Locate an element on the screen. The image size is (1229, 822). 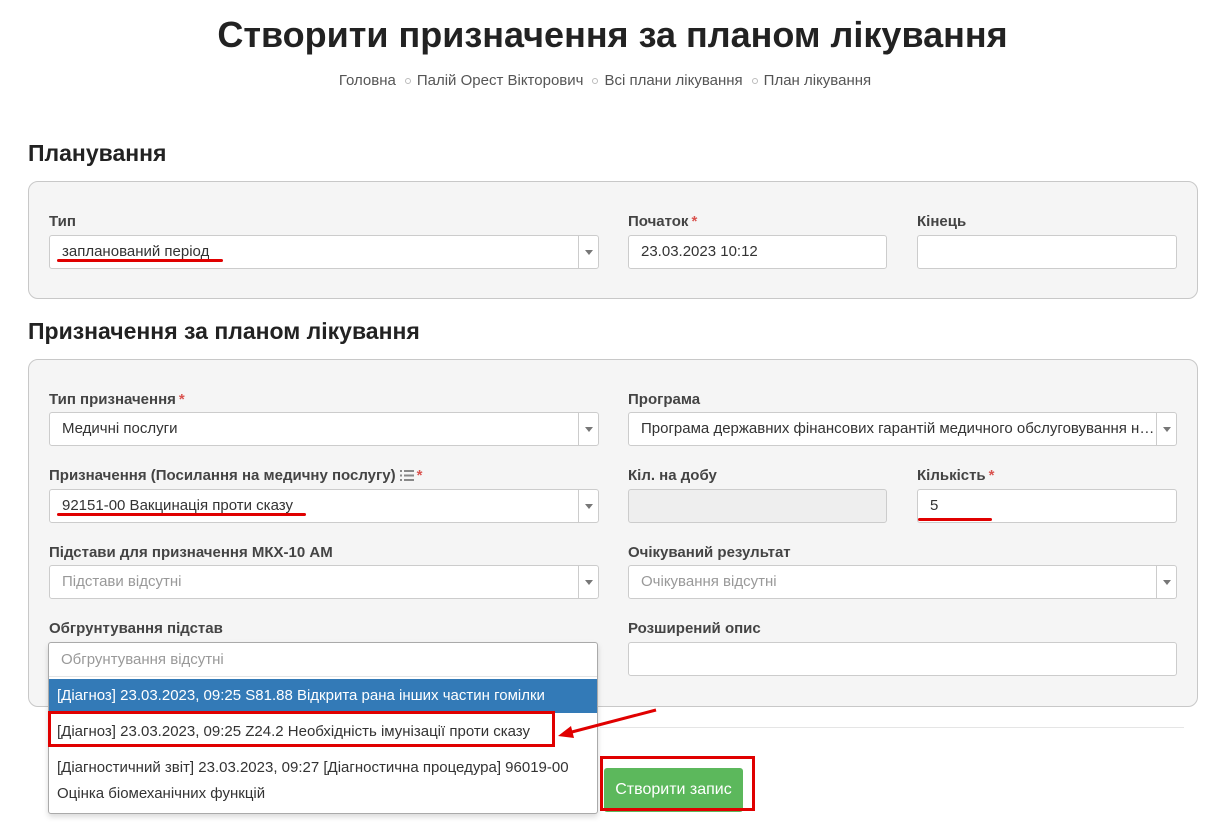
extended-description-input is located at coordinates (902, 659).